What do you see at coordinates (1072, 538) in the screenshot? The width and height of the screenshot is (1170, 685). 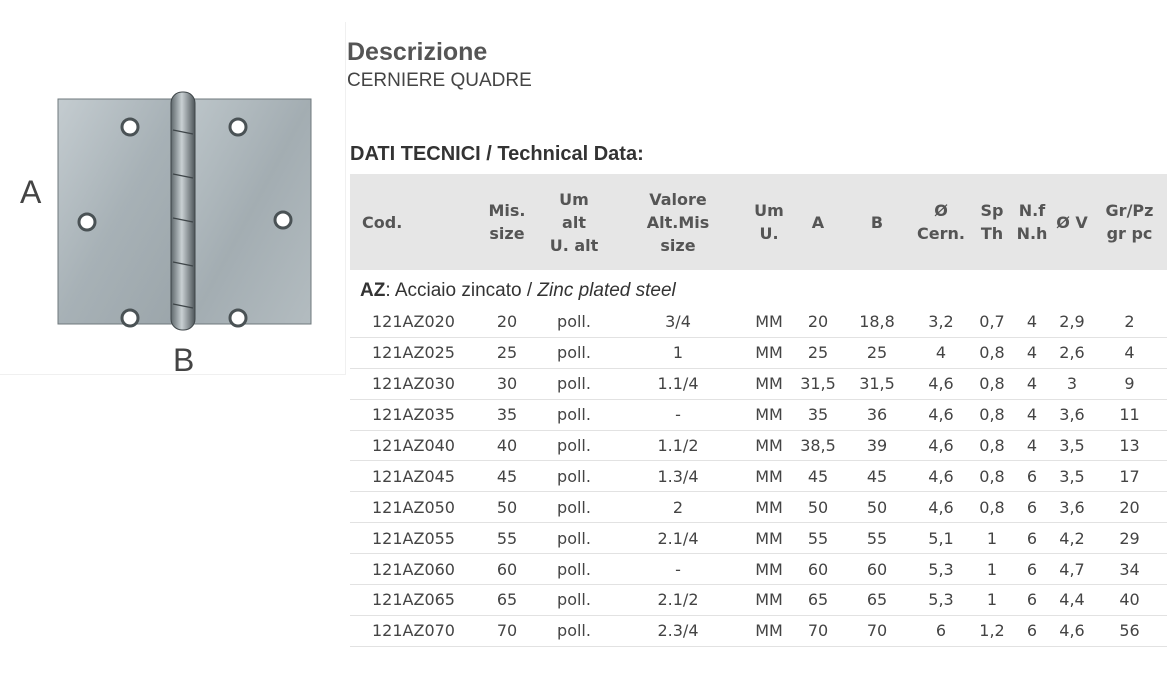 I see `cell-hole-diameter: 4,2` at bounding box center [1072, 538].